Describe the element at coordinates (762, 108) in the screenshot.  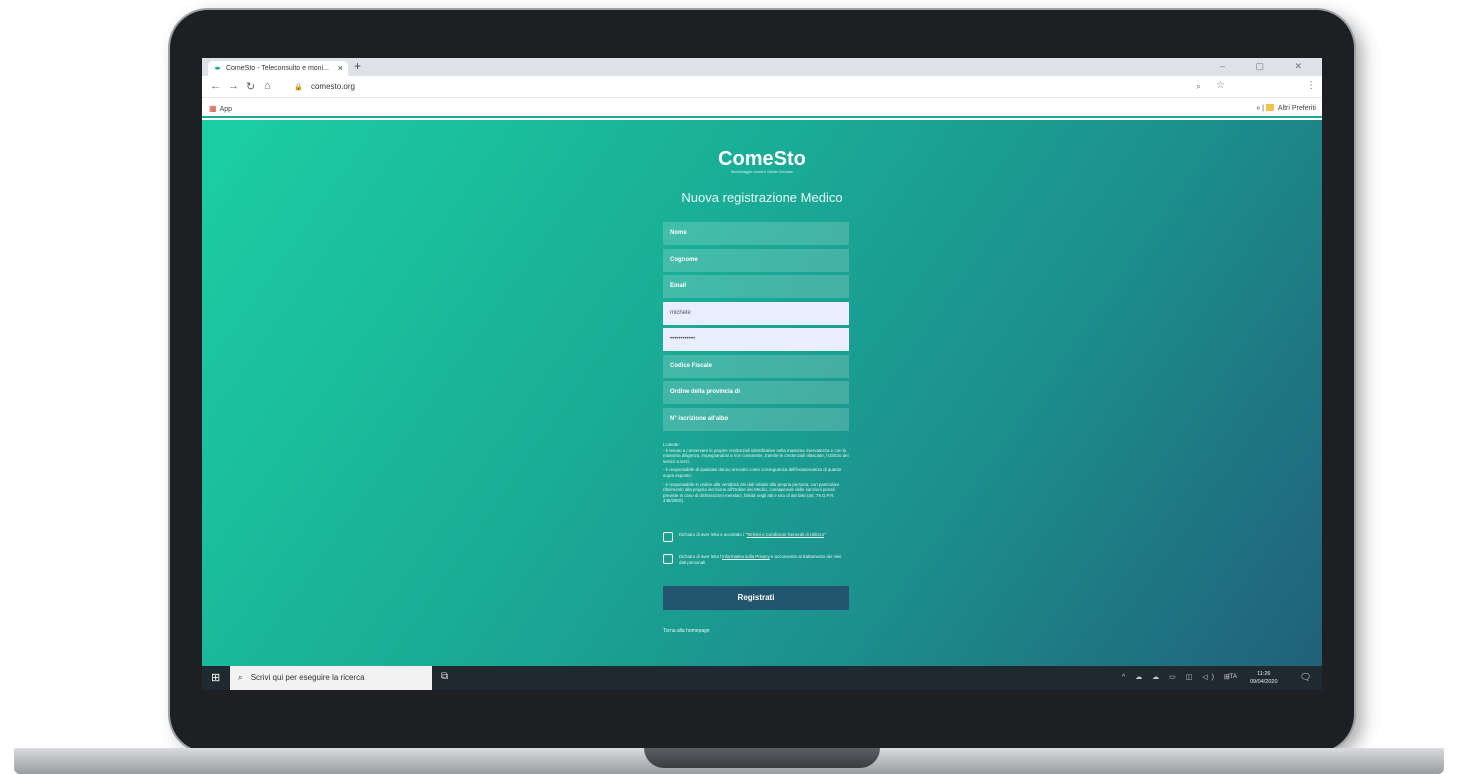
I see `bookmarks-bar: ▦ App » | Altri Preferiti` at that location.